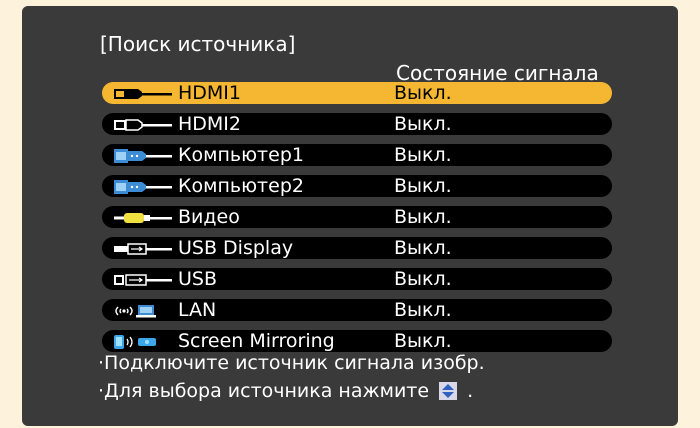 The width and height of the screenshot is (700, 428). Describe the element at coordinates (144, 217) in the screenshot. I see `rca-video-connector-icon` at that location.